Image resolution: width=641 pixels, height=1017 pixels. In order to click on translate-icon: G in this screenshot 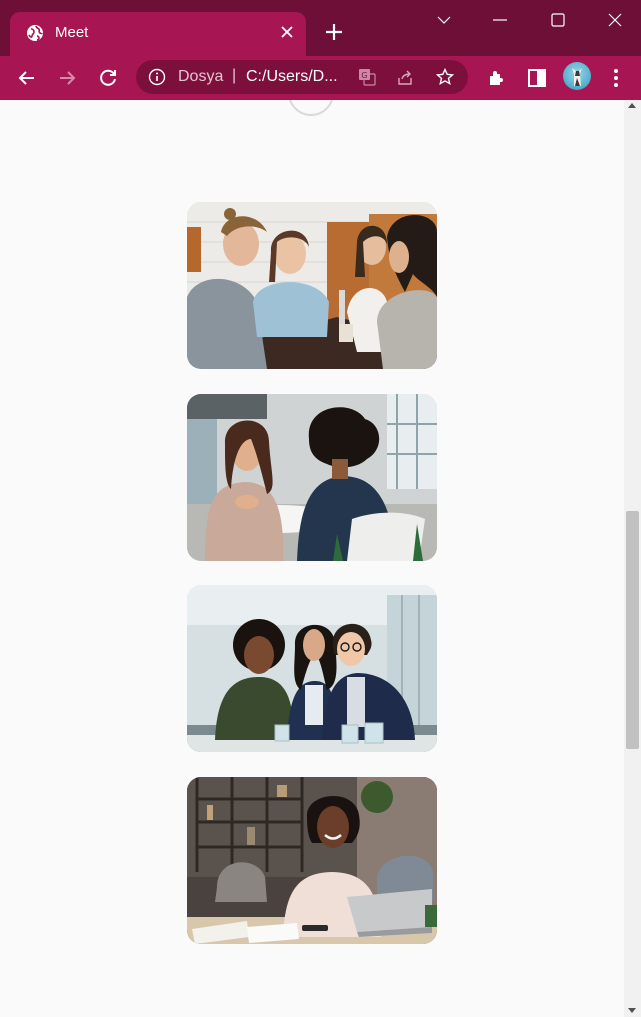, I will do `click(367, 77)`.